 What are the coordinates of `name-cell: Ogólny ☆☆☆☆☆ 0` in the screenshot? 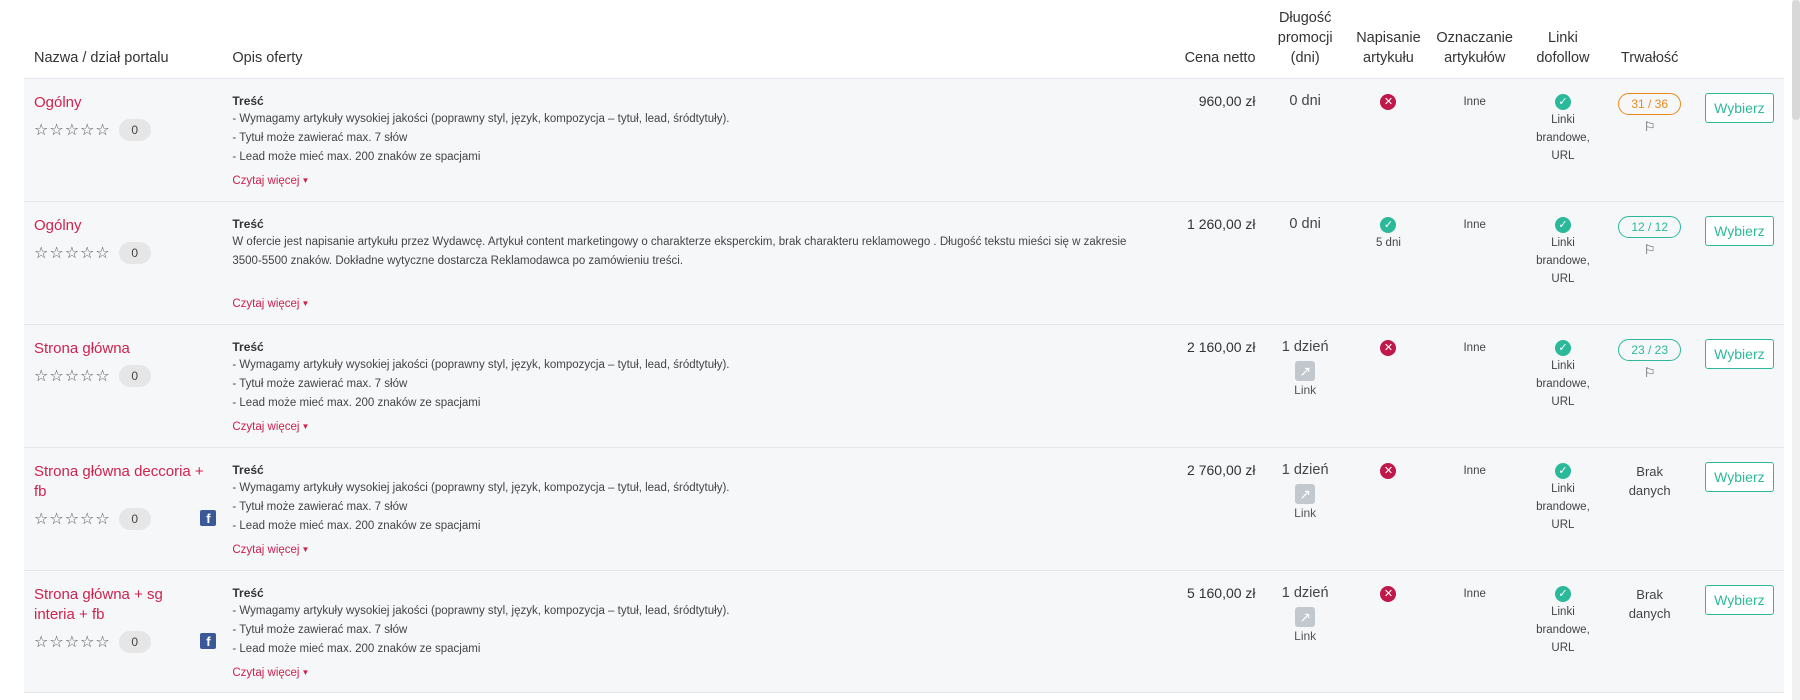 It's located at (123, 140).